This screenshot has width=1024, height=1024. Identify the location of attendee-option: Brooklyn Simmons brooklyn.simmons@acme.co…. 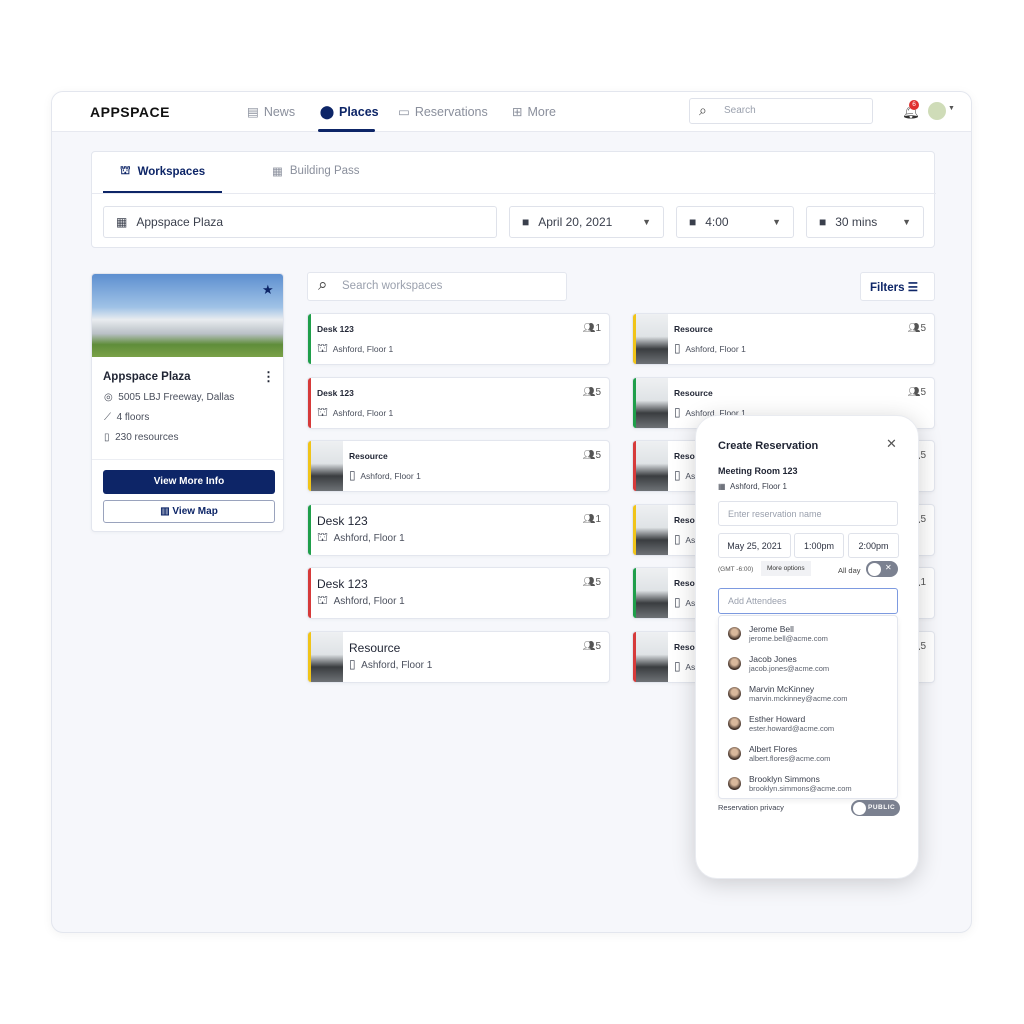
(808, 783).